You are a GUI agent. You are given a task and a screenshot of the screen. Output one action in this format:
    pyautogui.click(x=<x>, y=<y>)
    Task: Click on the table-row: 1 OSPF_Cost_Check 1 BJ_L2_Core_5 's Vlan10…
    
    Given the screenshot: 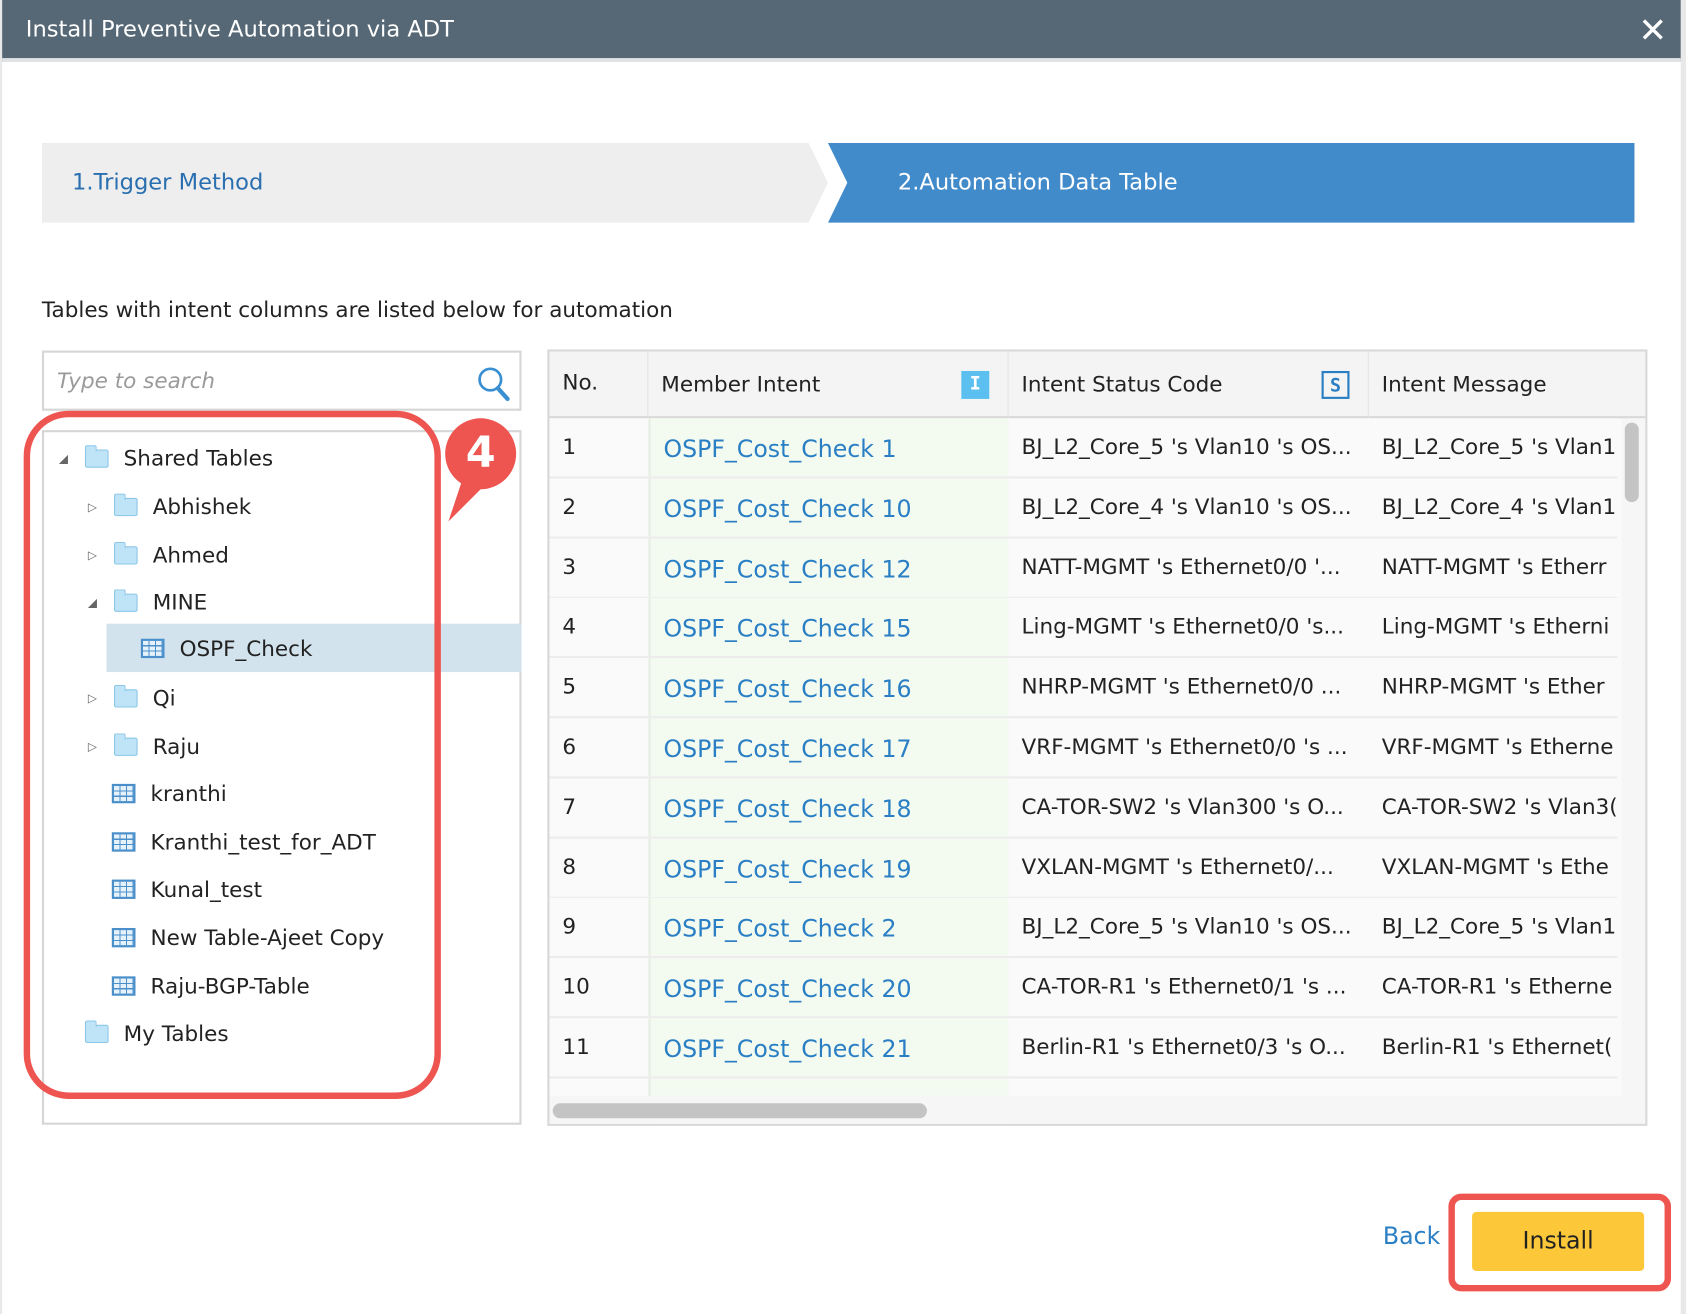 What is the action you would take?
    pyautogui.click(x=1083, y=448)
    